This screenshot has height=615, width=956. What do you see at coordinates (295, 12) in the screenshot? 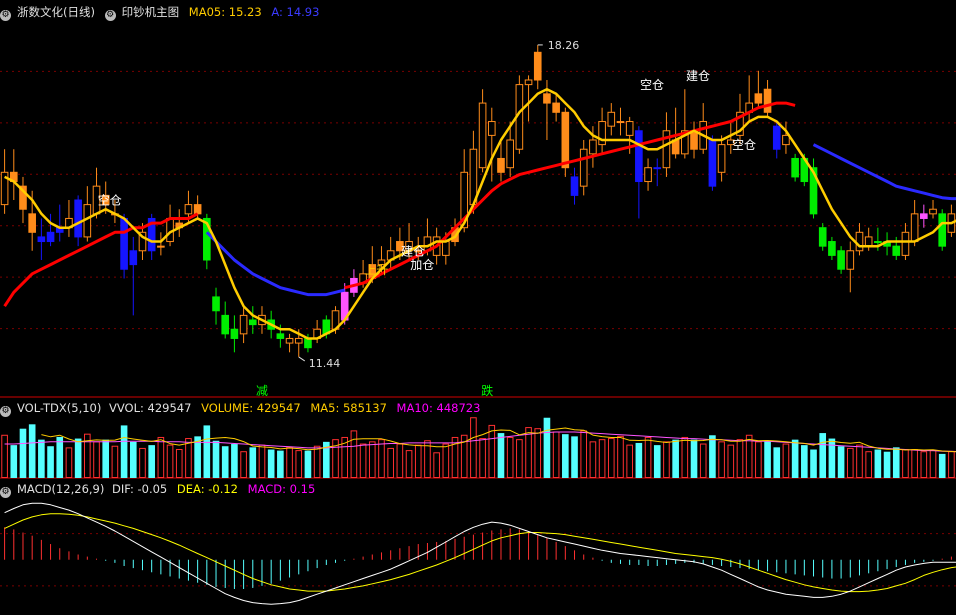
I see `a-value: A: 14.93` at bounding box center [295, 12].